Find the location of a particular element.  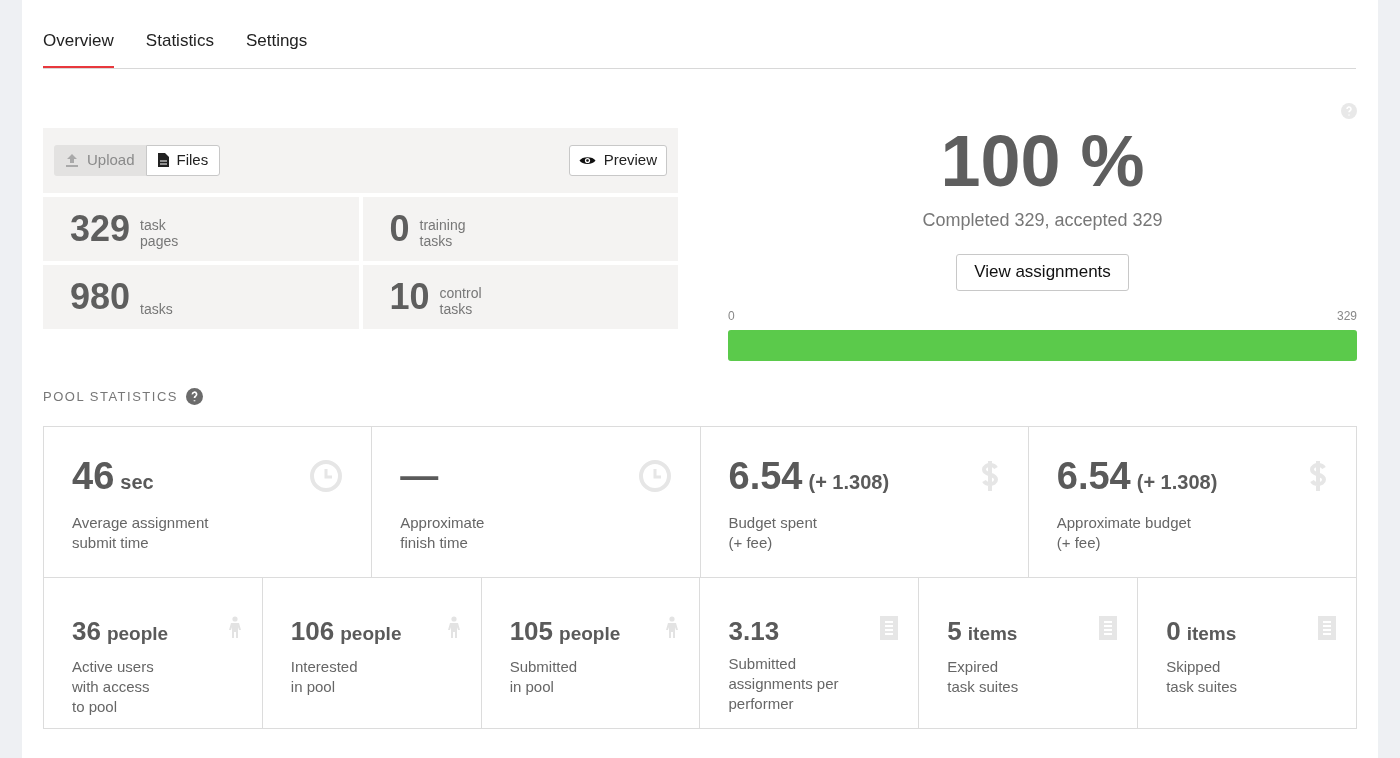

stat-label: Approximate budget (+ fee) is located at coordinates (1124, 533).